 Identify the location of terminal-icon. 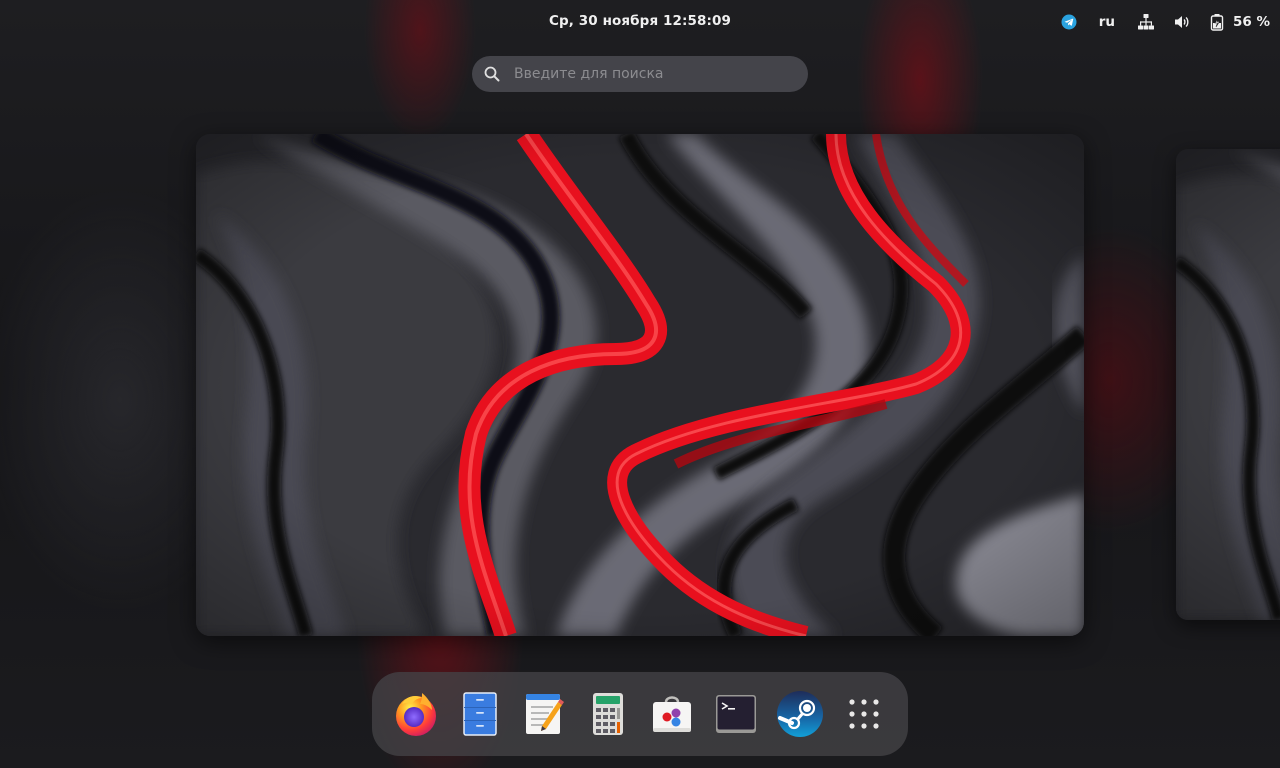
(736, 714).